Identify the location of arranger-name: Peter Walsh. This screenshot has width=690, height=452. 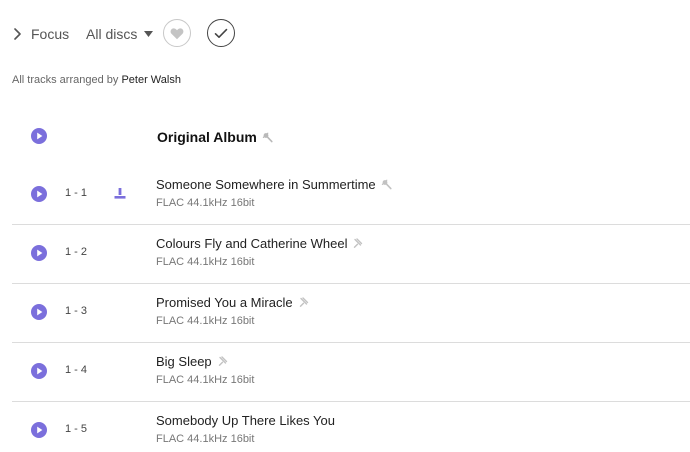
(151, 80).